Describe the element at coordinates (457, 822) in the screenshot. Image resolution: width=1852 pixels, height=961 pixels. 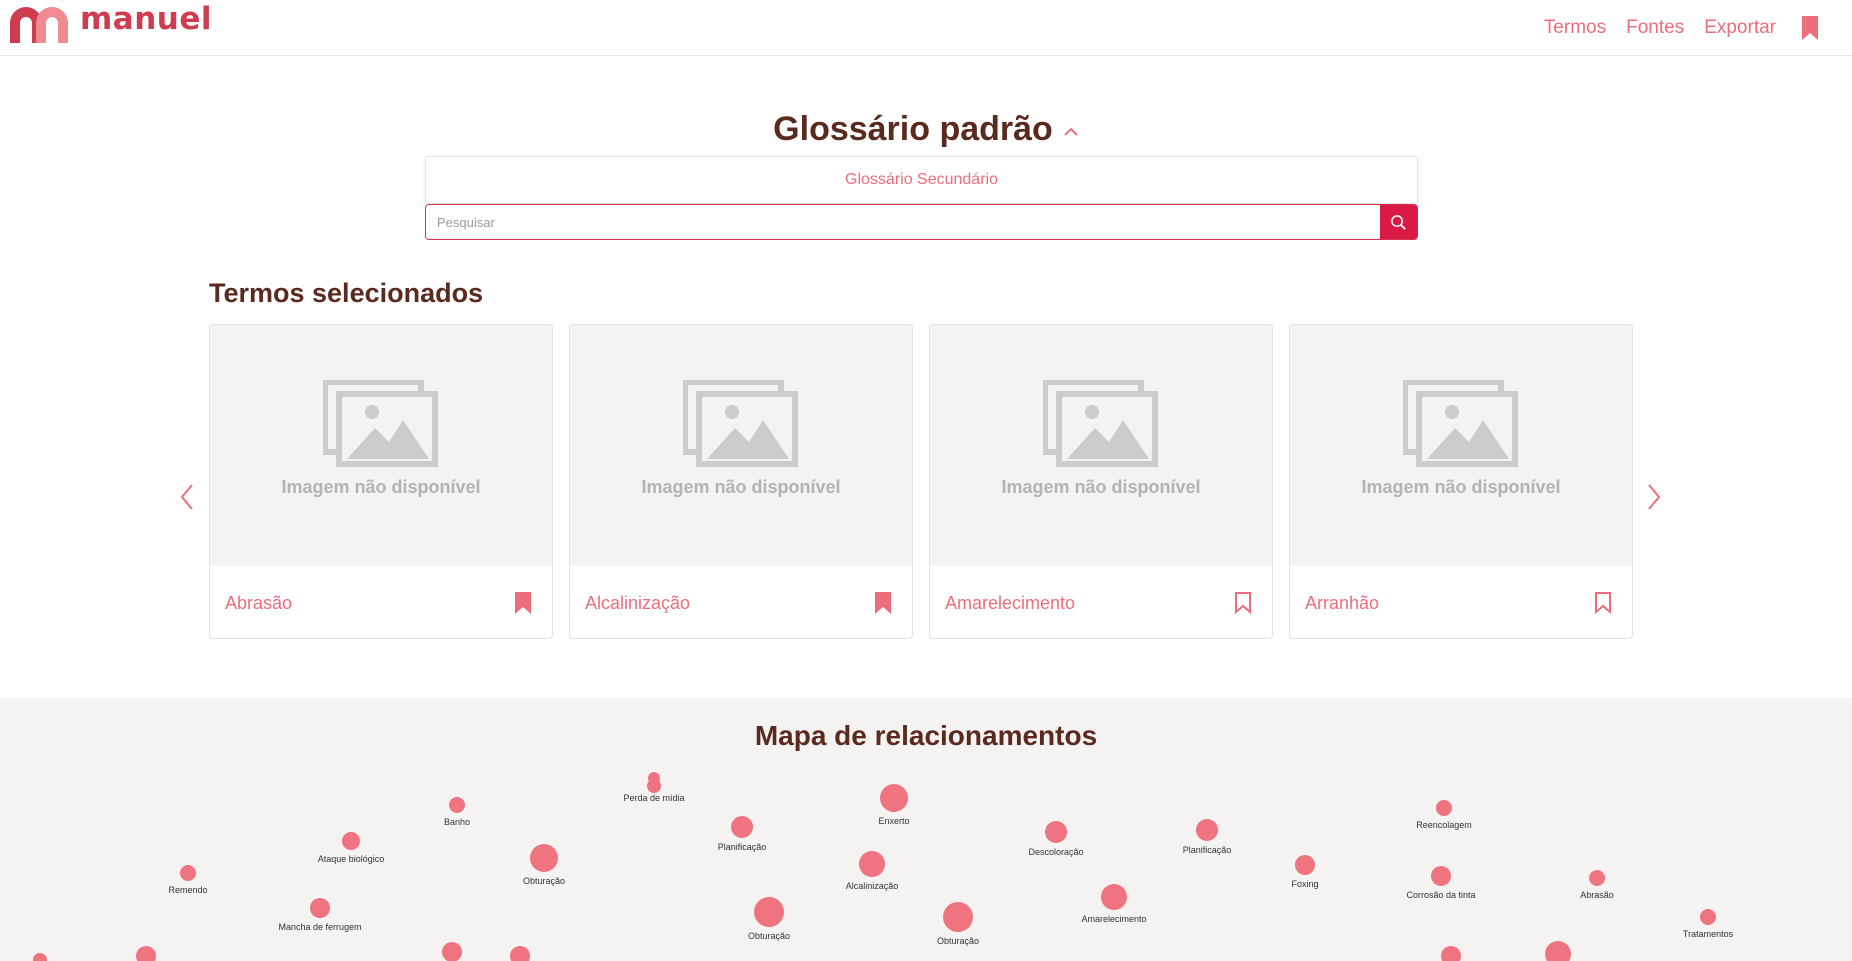
I see `map-node-label: Banho` at that location.